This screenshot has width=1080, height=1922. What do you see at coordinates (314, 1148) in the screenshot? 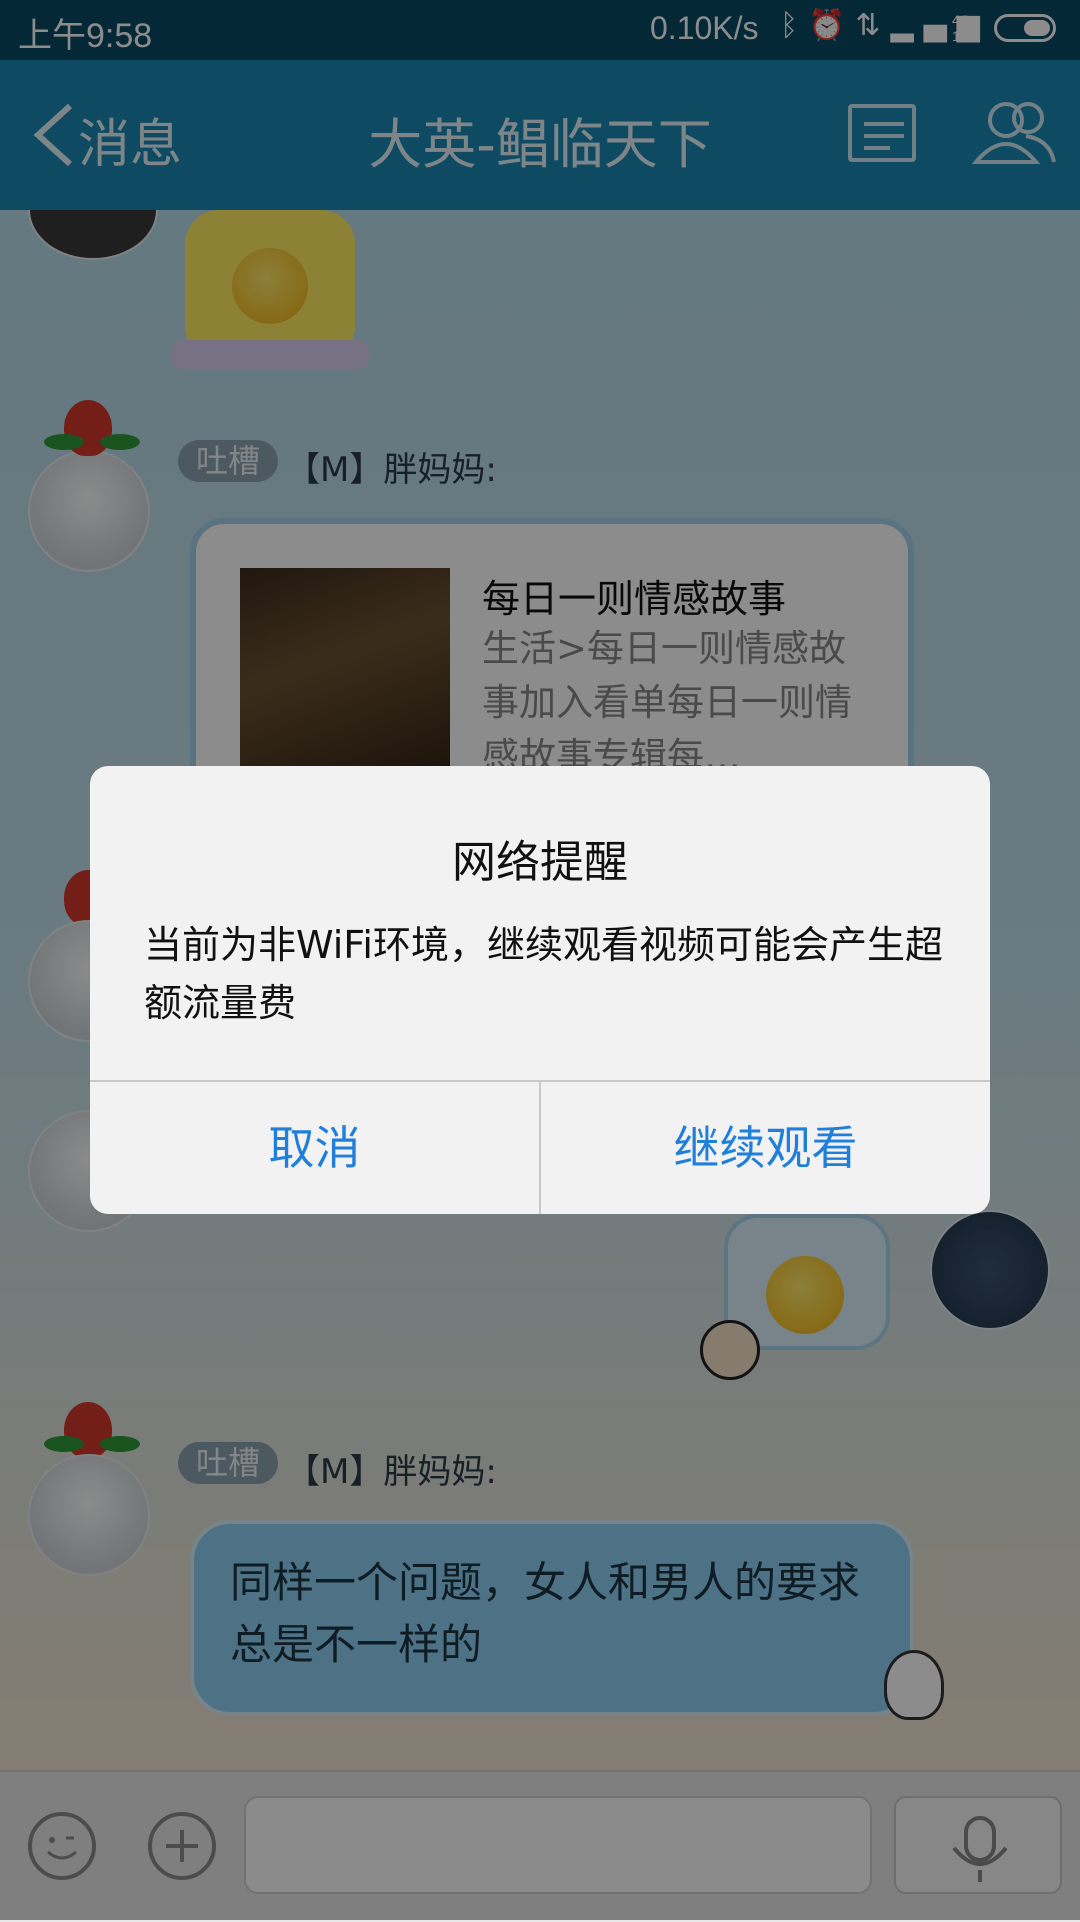
I see `cancel-button: 取消` at bounding box center [314, 1148].